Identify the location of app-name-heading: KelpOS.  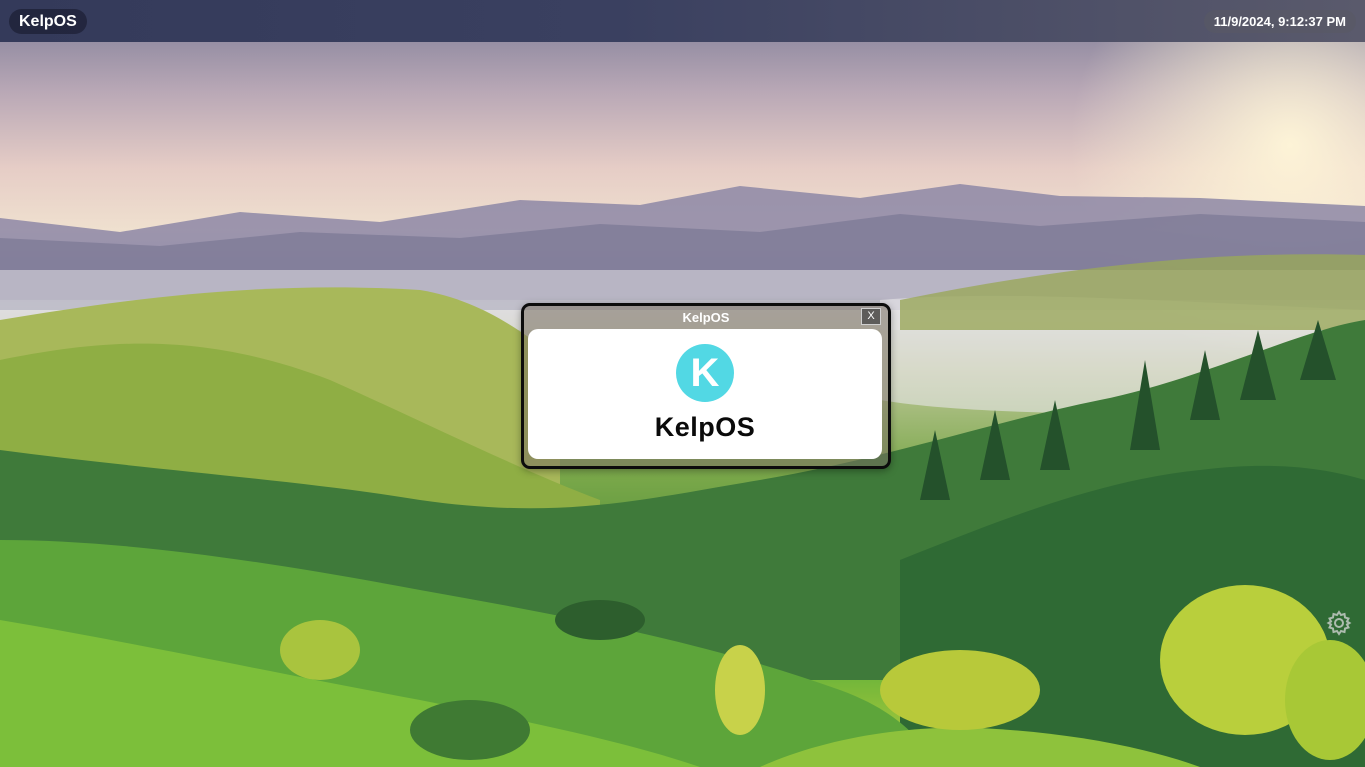
(705, 427).